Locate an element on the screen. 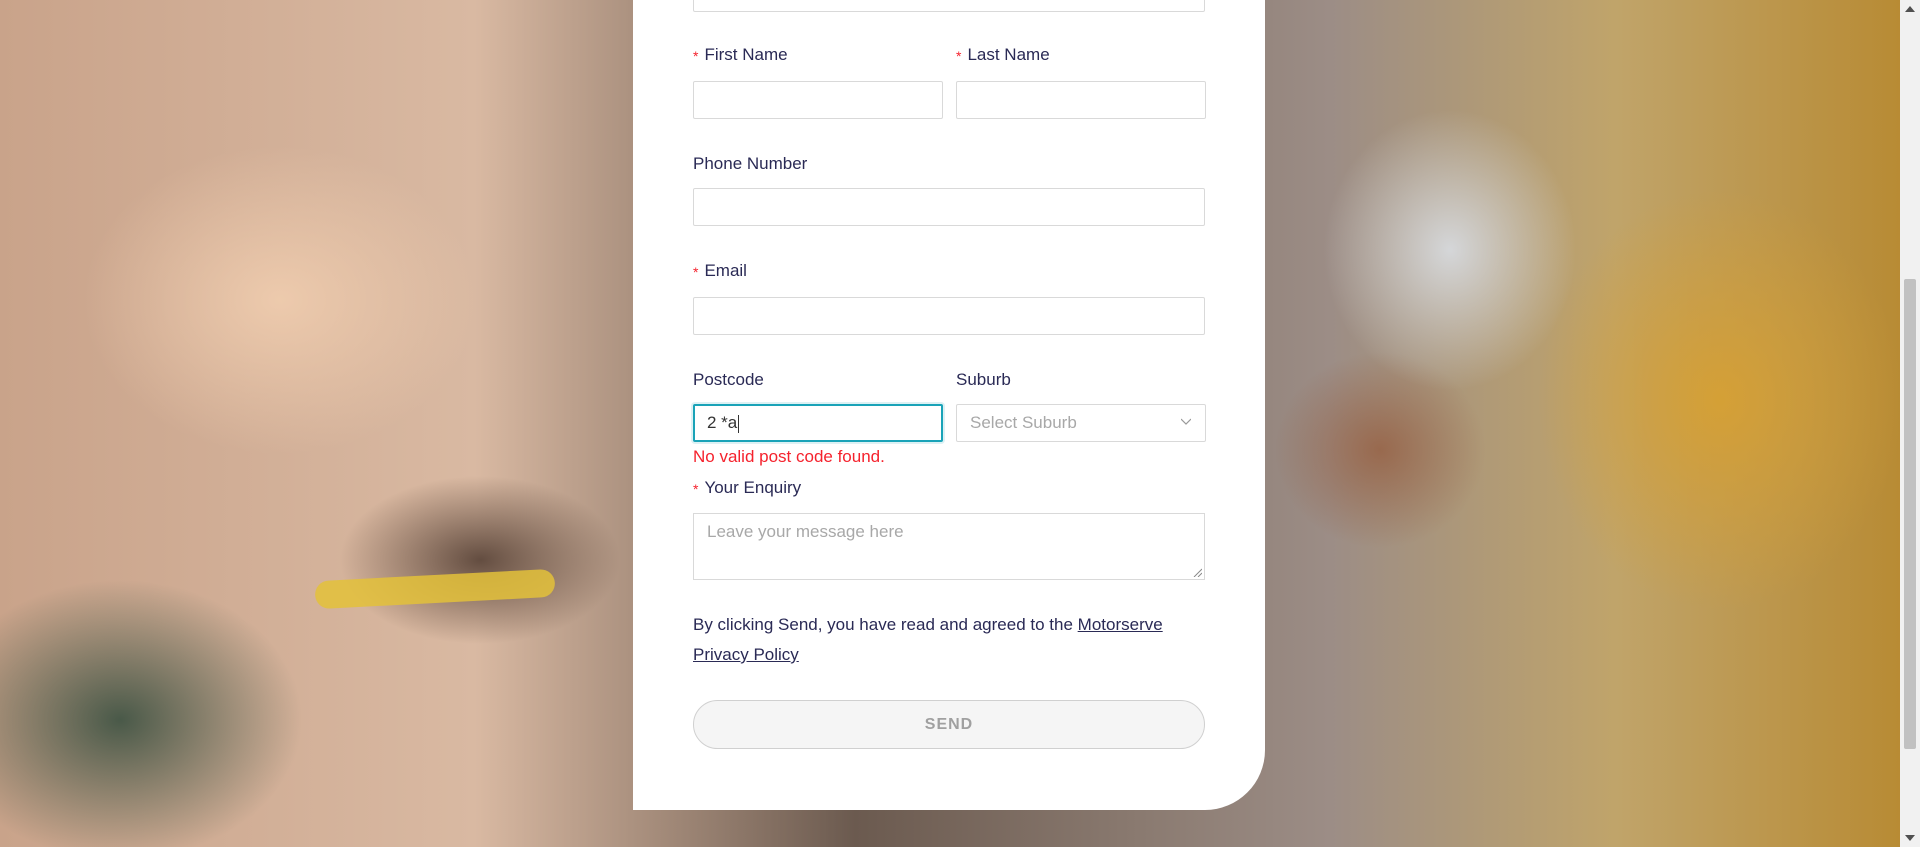 This screenshot has width=1920, height=847. page-scrollbar is located at coordinates (1910, 423).